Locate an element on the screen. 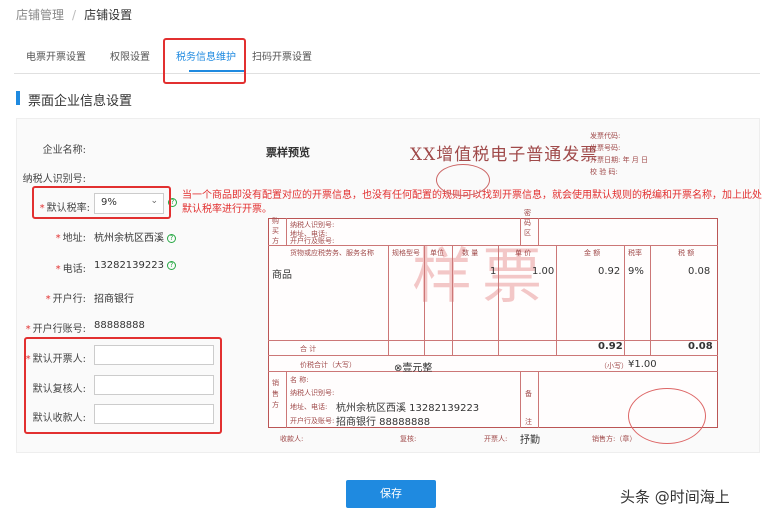  invoice-number-label: 发票号码: is located at coordinates (605, 148).